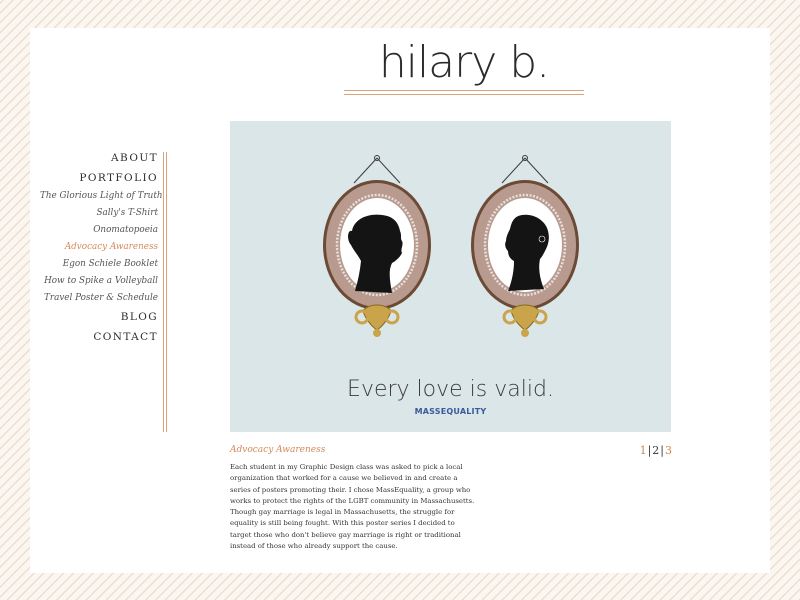 This screenshot has width=800, height=600. I want to click on title-rule-top, so click(464, 90).